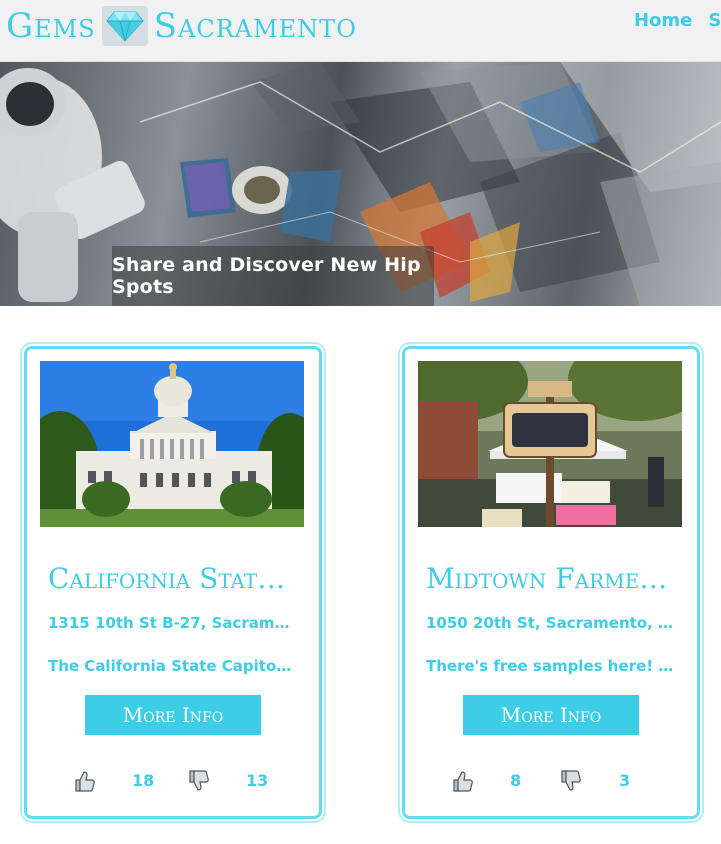 The width and height of the screenshot is (721, 844). What do you see at coordinates (172, 444) in the screenshot?
I see `card-image-capitol` at bounding box center [172, 444].